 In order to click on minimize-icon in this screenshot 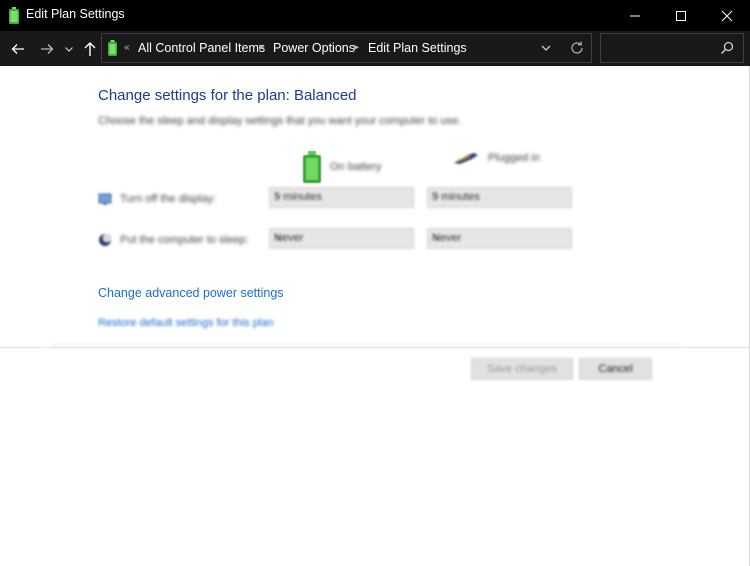, I will do `click(635, 15)`.